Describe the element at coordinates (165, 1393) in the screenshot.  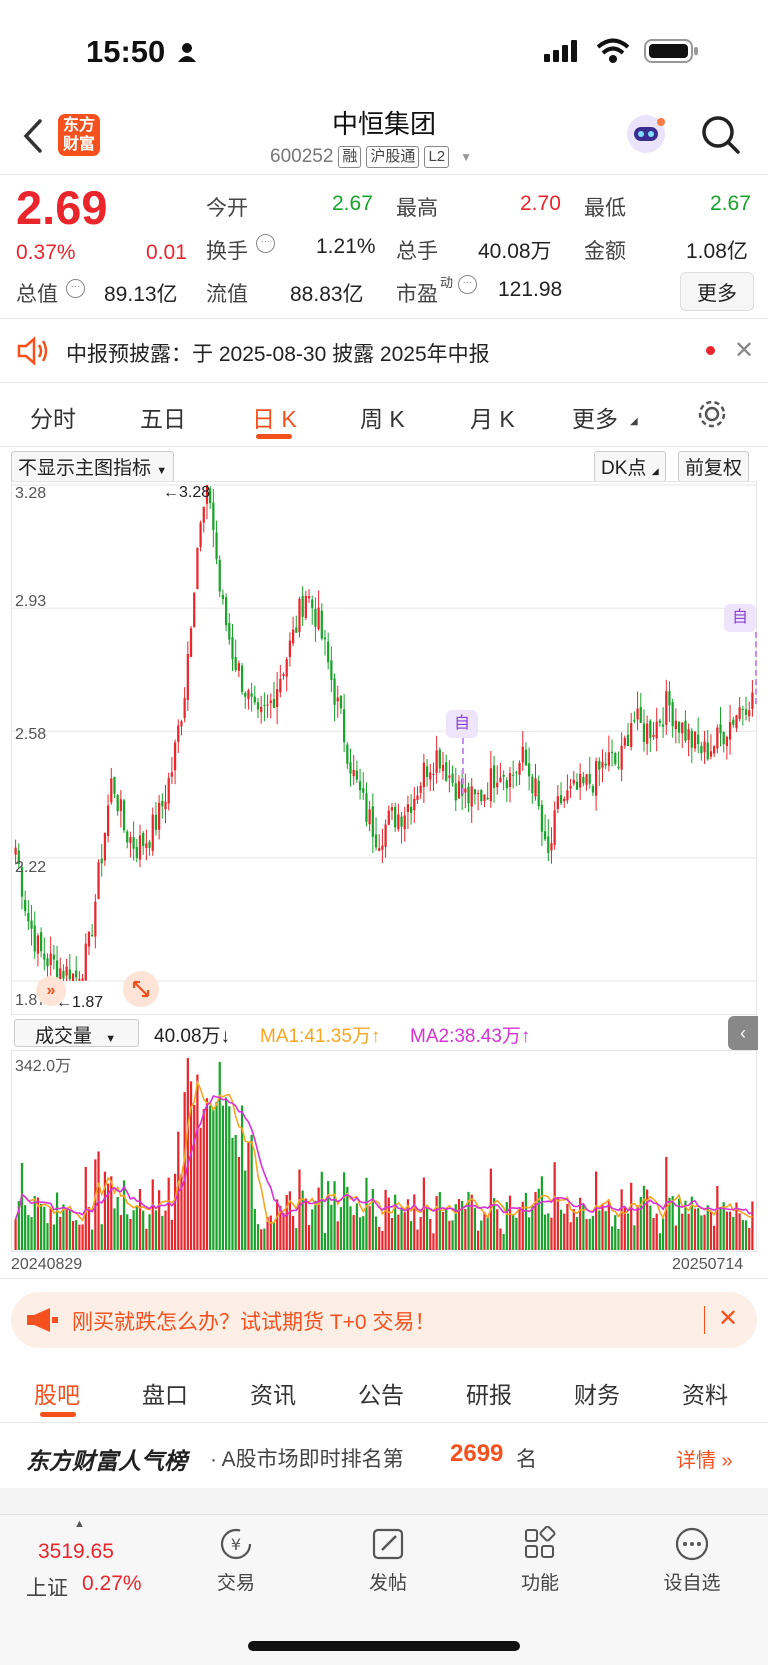
I see `tab-orderbook: 盘口` at that location.